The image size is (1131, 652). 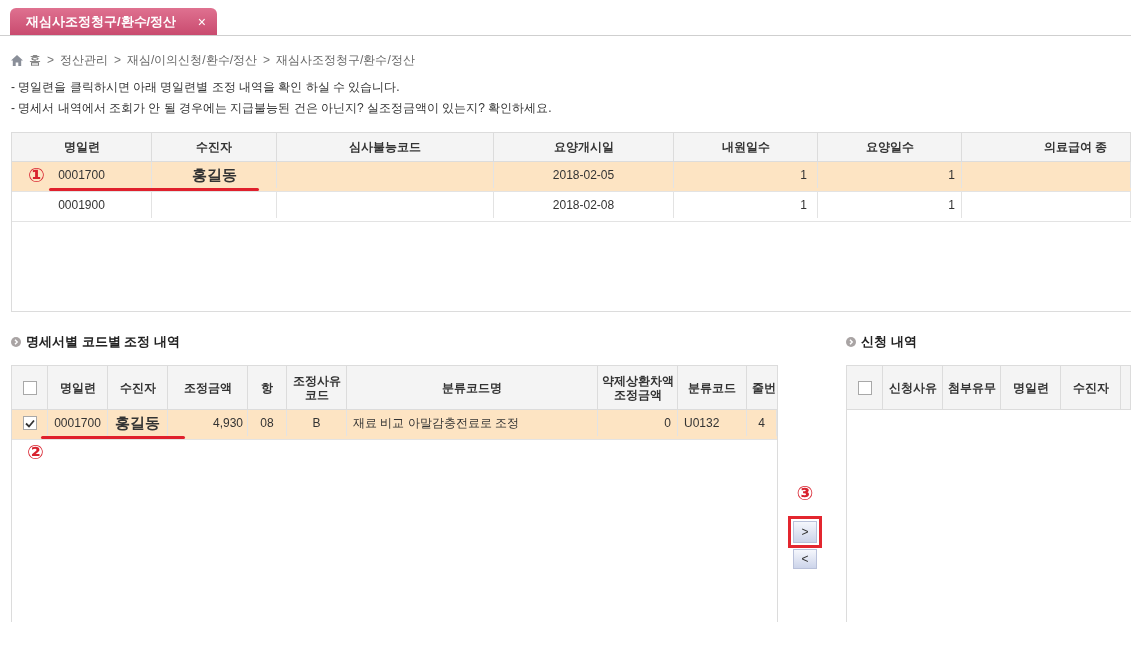 What do you see at coordinates (267, 423) in the screenshot?
I see `table-cell: 08` at bounding box center [267, 423].